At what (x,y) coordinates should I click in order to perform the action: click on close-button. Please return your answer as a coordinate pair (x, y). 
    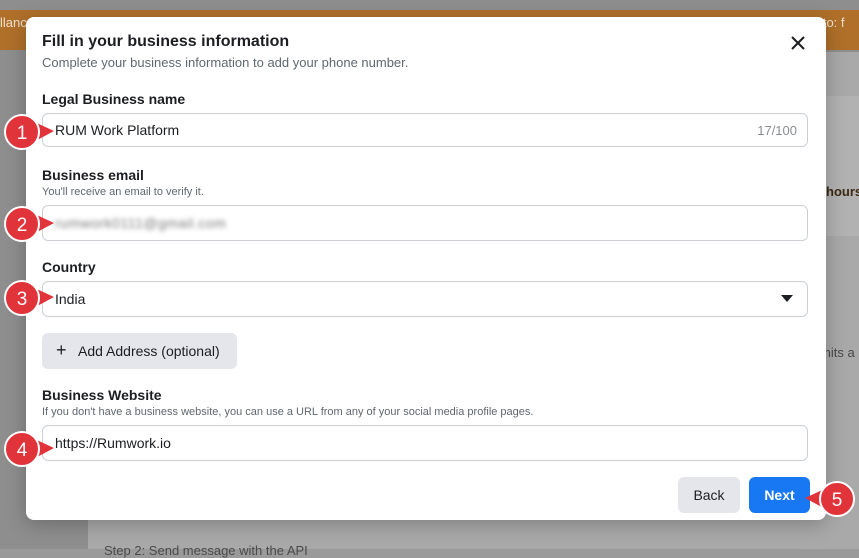
    Looking at the image, I should click on (798, 43).